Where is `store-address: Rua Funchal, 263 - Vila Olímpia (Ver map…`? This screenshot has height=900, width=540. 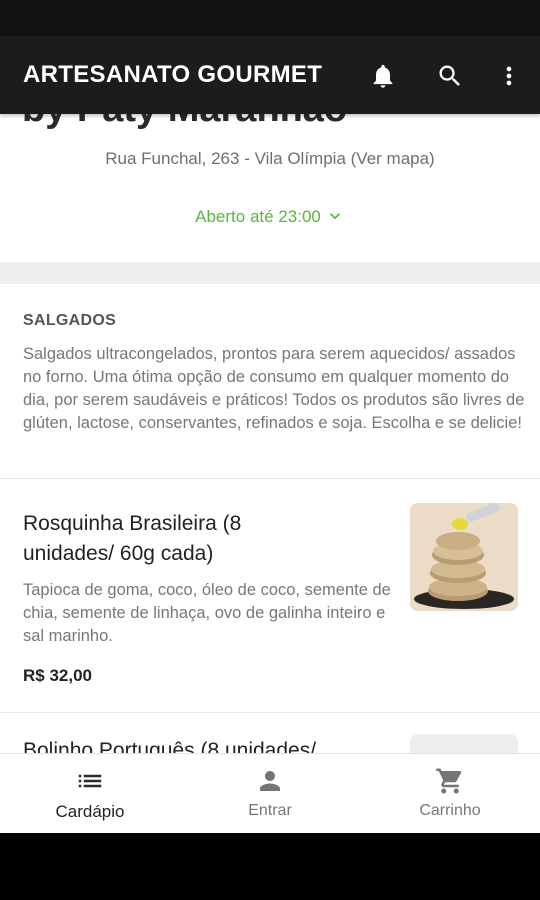 store-address: Rua Funchal, 263 - Vila Olímpia (Ver map… is located at coordinates (270, 159).